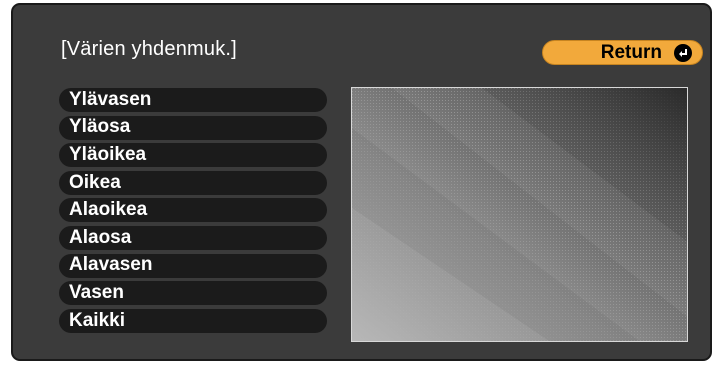  Describe the element at coordinates (97, 320) in the screenshot. I see `menu-item-label: Kaikki` at that location.